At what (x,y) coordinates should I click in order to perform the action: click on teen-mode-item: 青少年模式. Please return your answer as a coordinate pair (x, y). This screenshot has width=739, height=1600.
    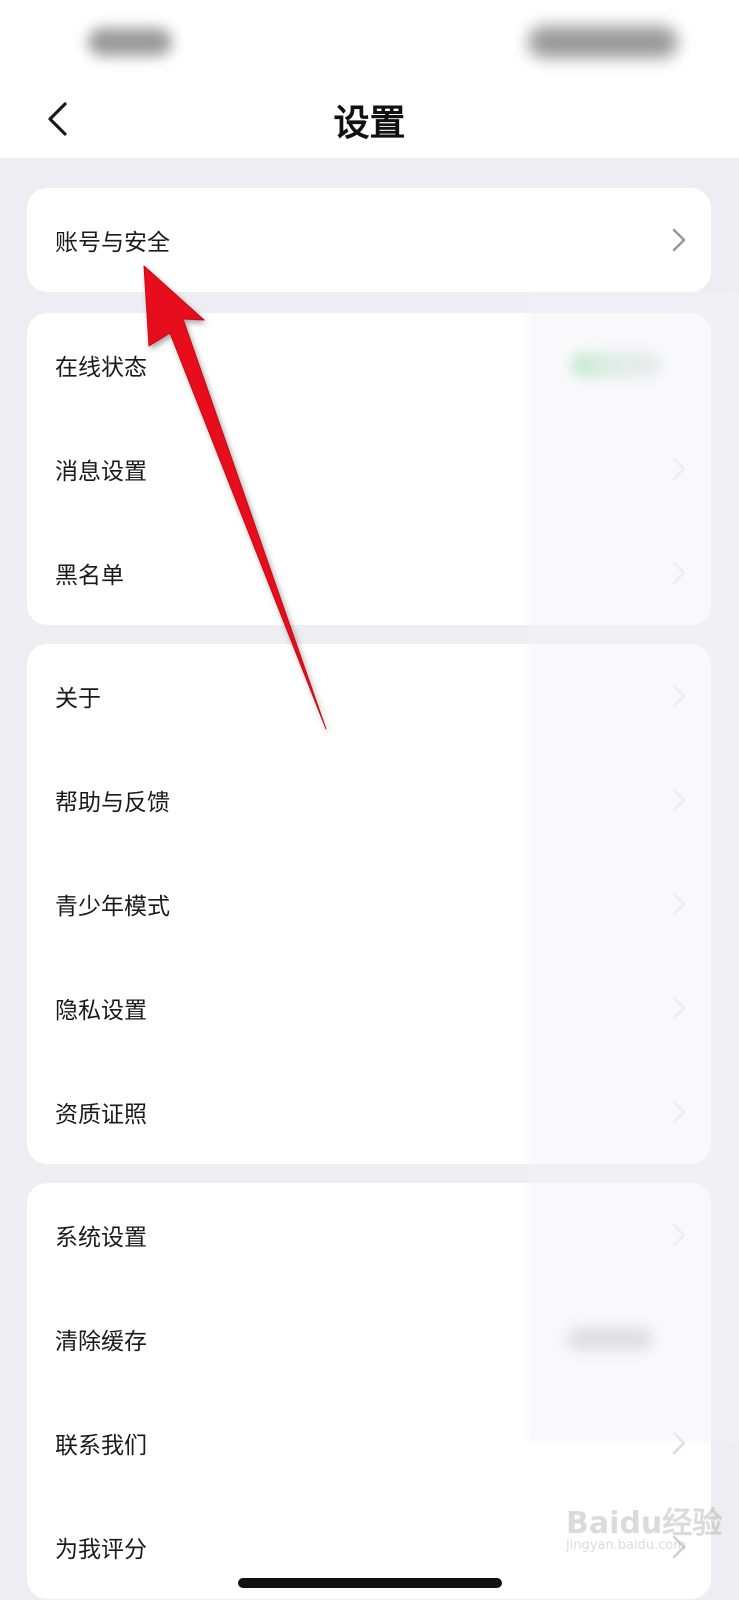
    Looking at the image, I should click on (369, 904).